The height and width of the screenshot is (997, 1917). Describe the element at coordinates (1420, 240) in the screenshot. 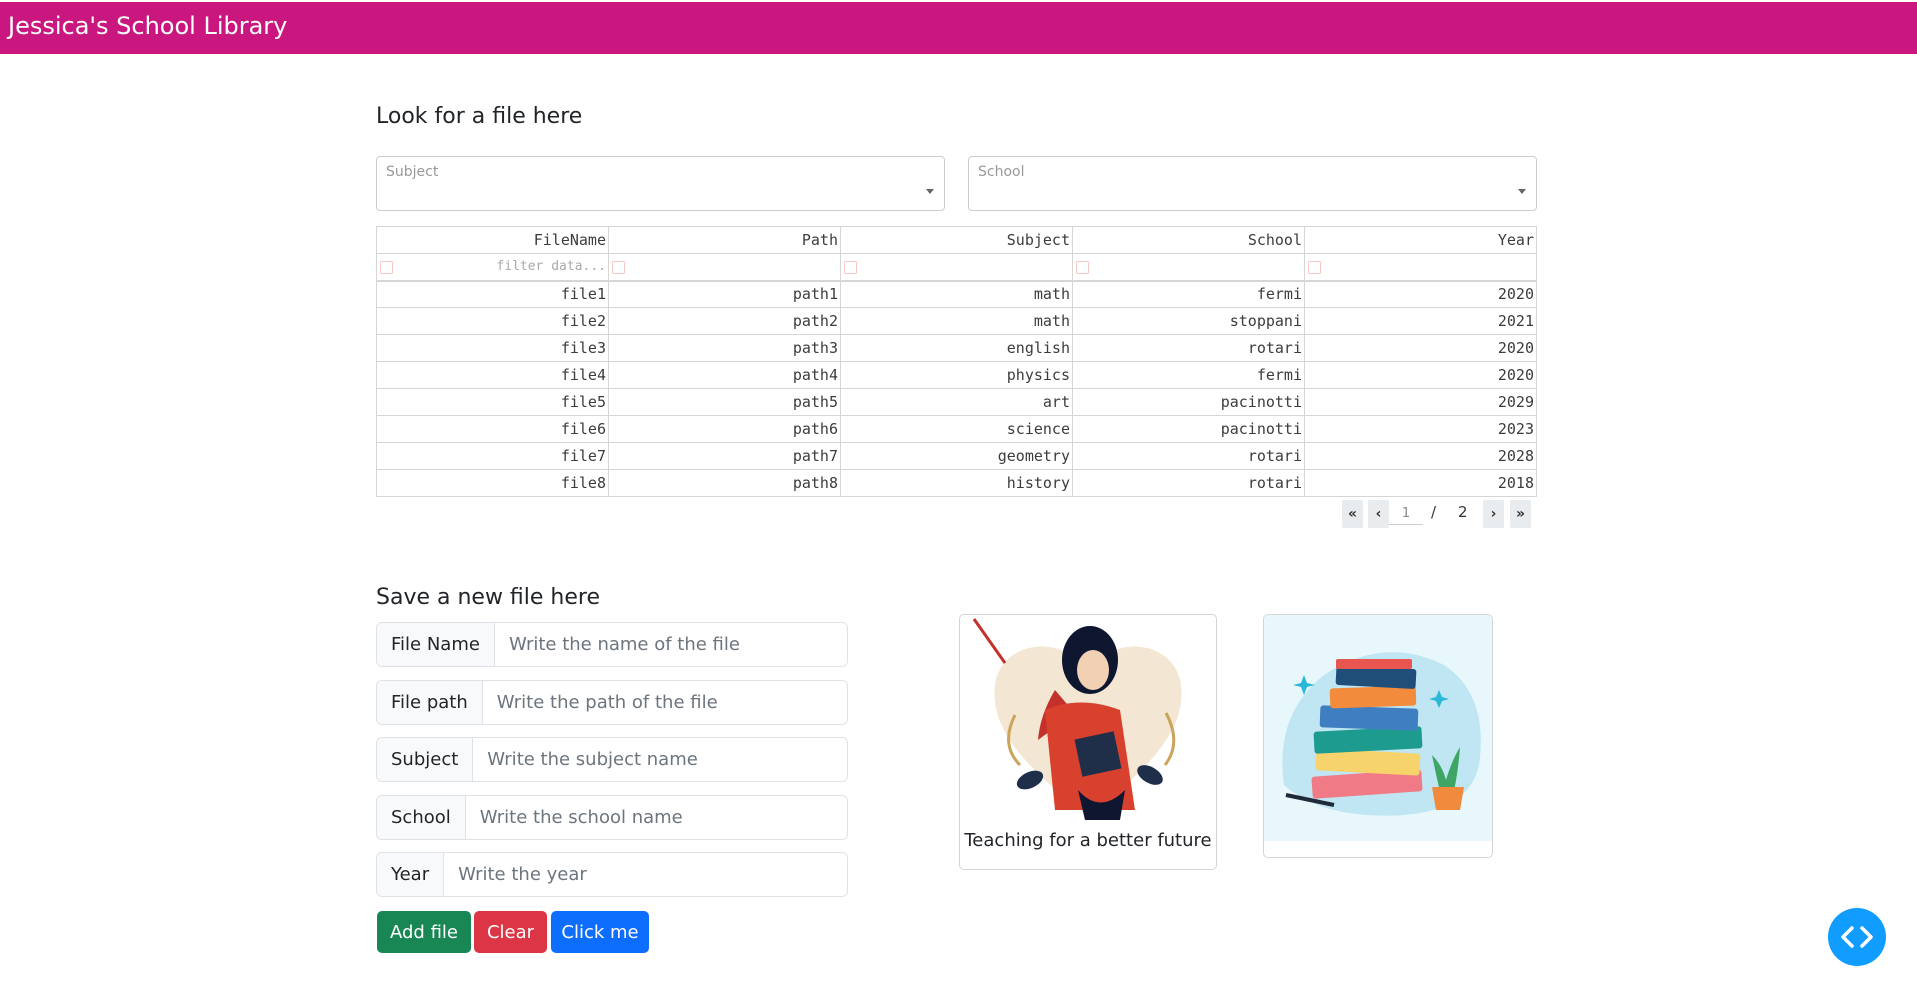

I see `column-header-year: Year` at that location.